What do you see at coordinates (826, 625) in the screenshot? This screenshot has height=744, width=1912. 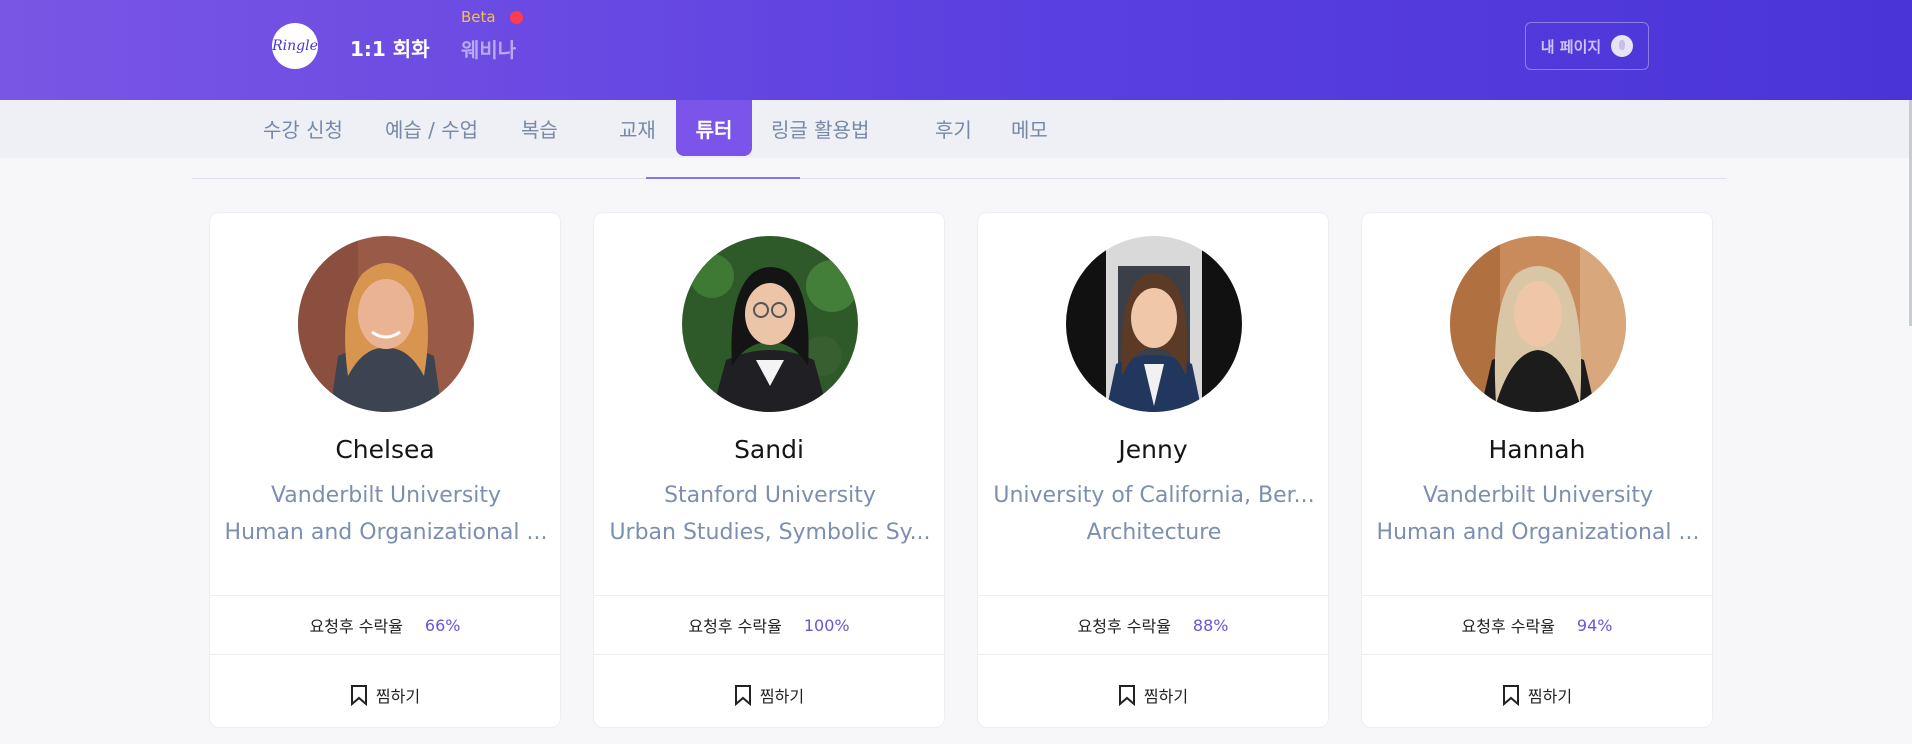 I see `acceptance-rate-value: 100%` at bounding box center [826, 625].